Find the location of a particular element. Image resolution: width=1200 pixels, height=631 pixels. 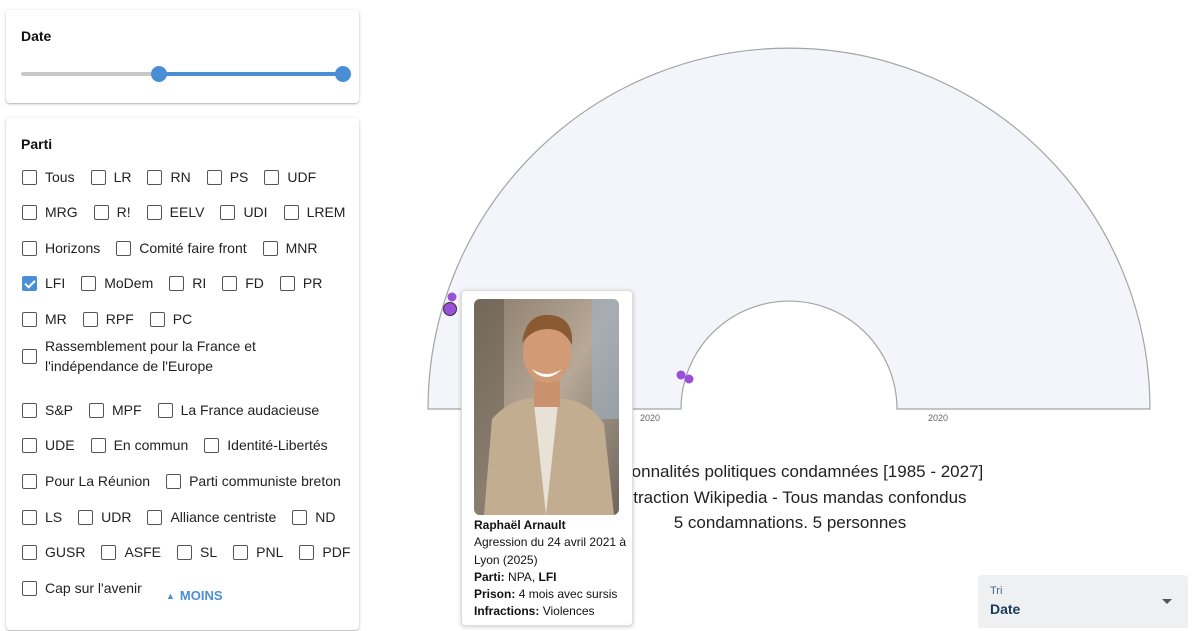

party-checkbox: Tous is located at coordinates (48, 177).